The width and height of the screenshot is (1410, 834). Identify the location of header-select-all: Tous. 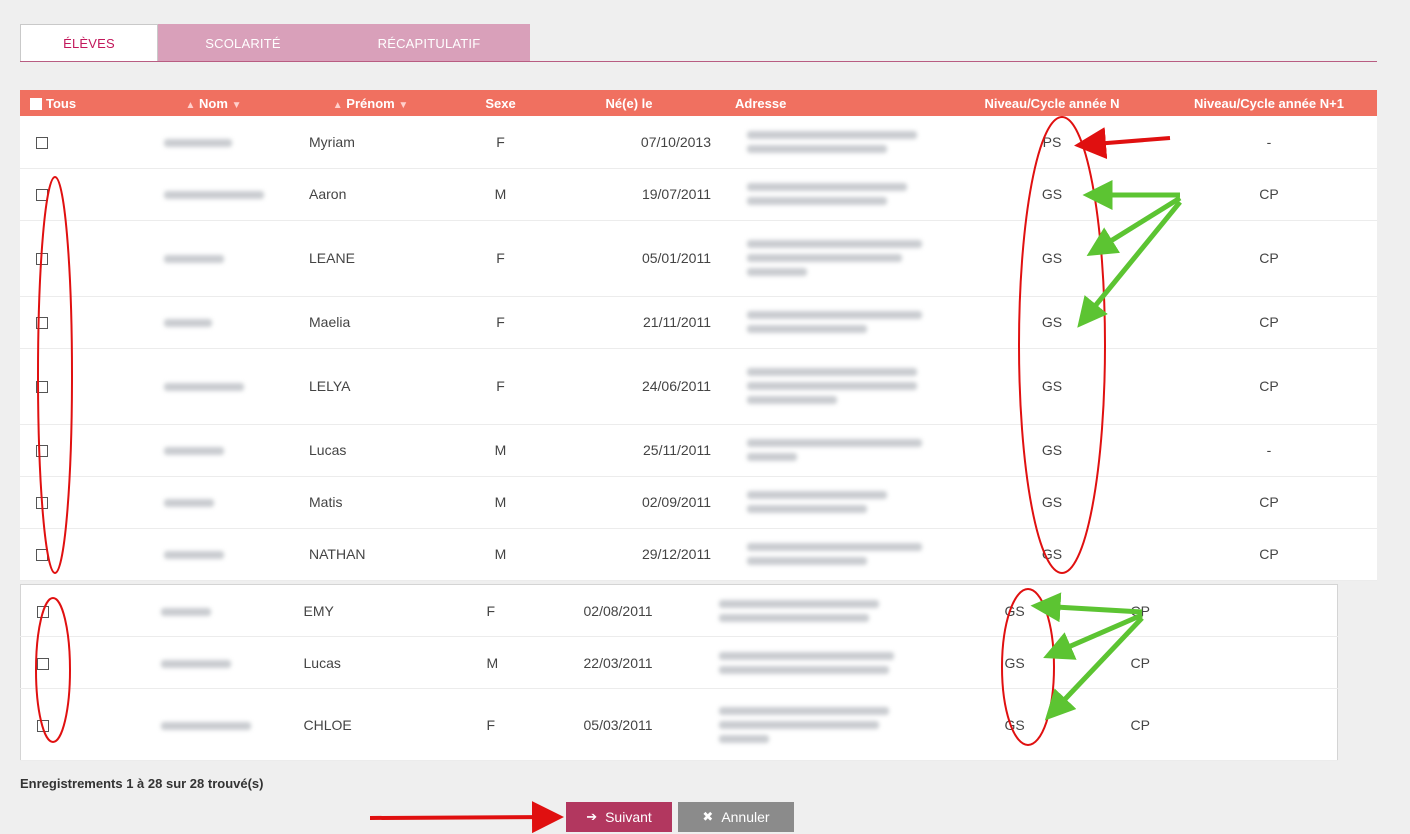
(80, 103).